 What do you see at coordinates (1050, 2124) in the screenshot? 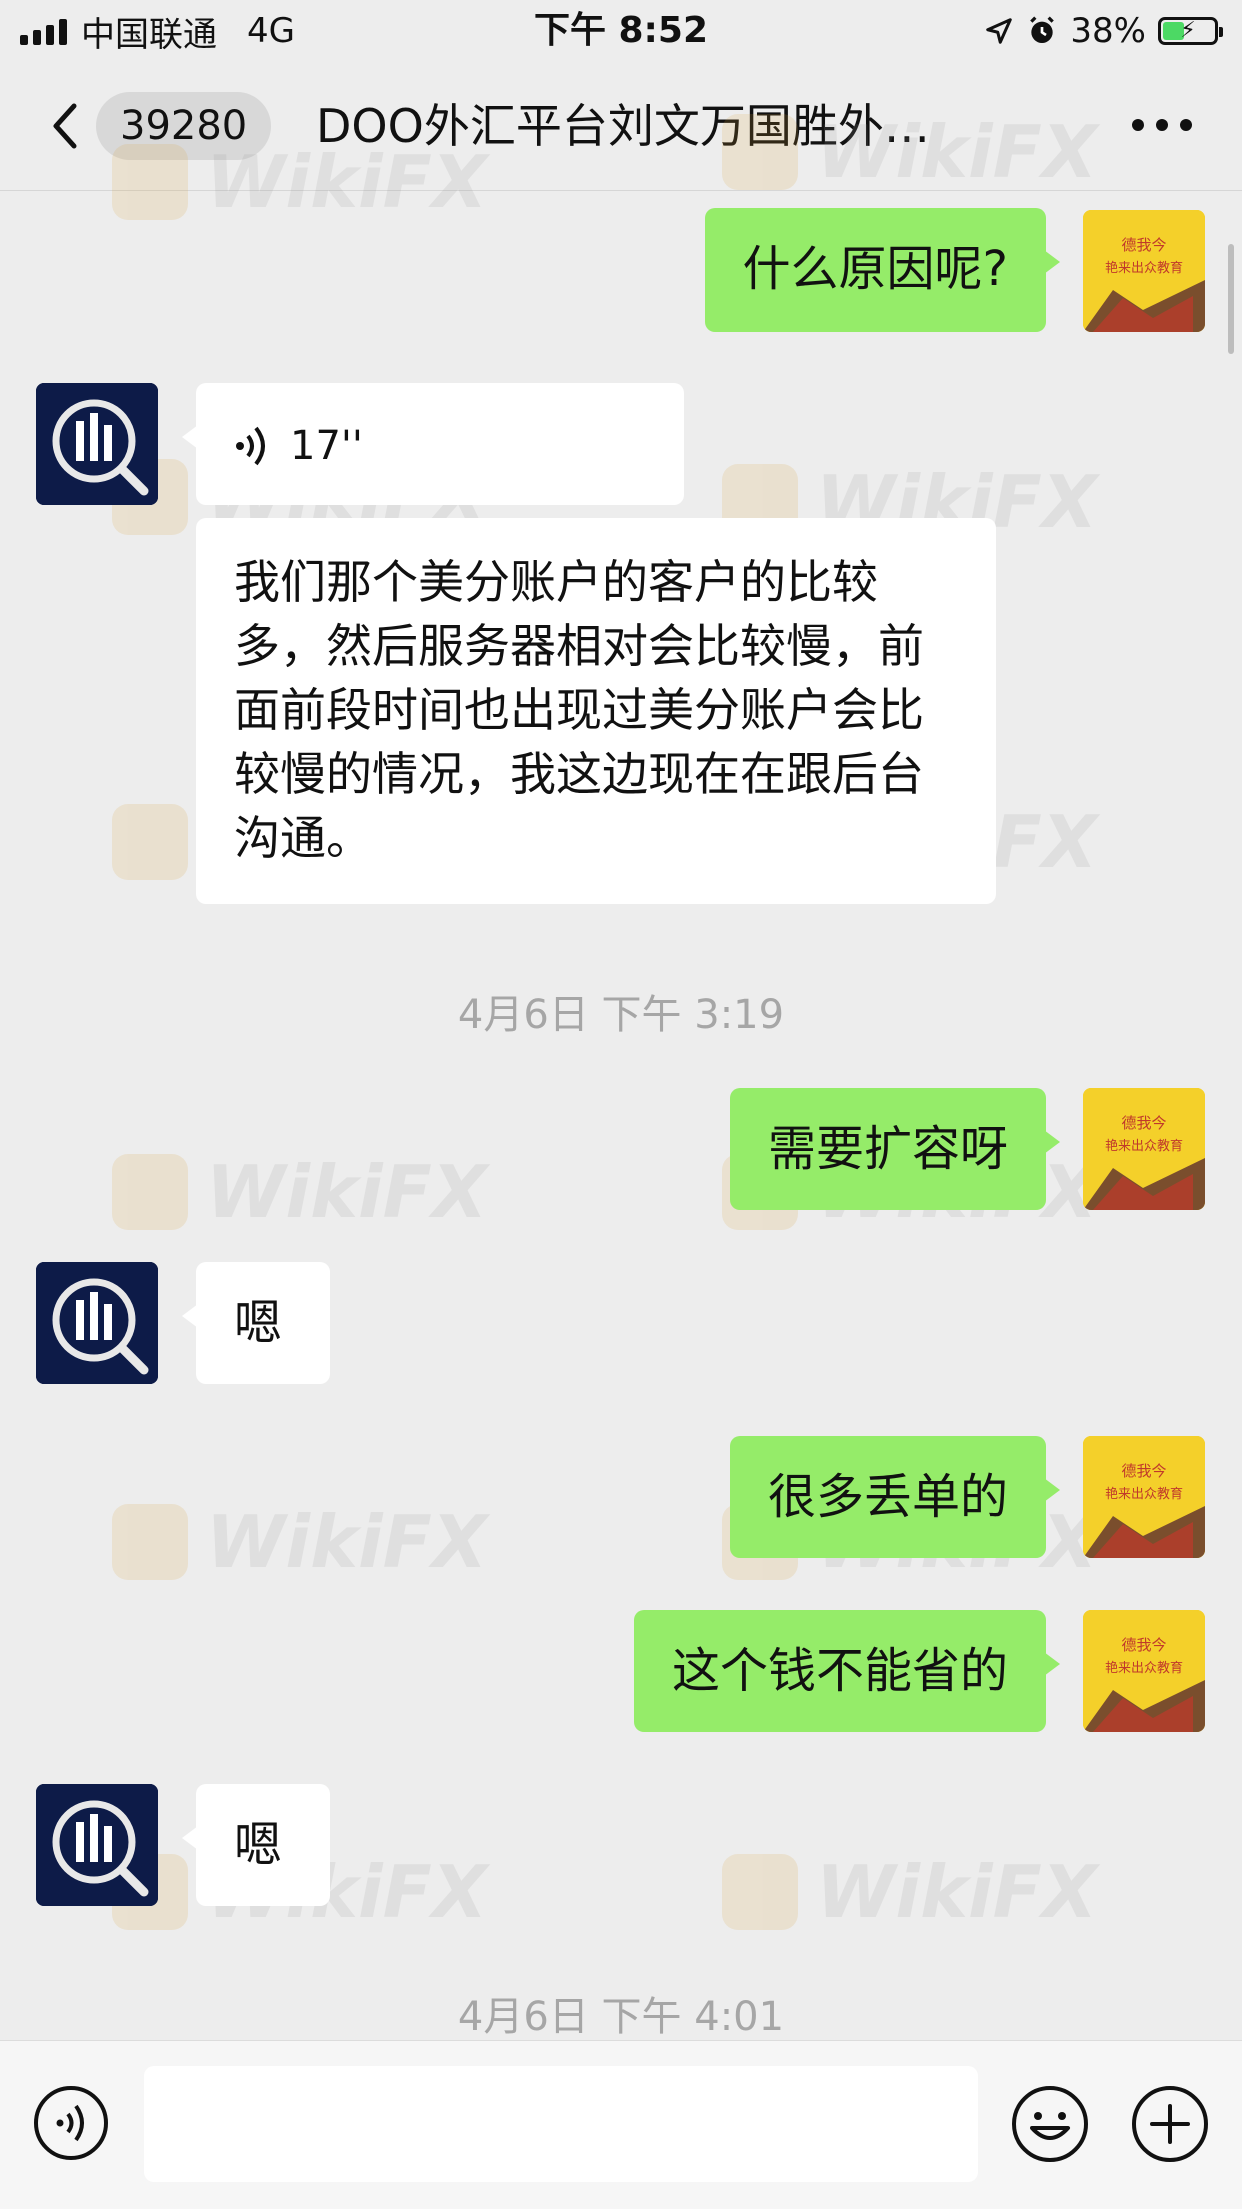
I see `emoji-icon` at bounding box center [1050, 2124].